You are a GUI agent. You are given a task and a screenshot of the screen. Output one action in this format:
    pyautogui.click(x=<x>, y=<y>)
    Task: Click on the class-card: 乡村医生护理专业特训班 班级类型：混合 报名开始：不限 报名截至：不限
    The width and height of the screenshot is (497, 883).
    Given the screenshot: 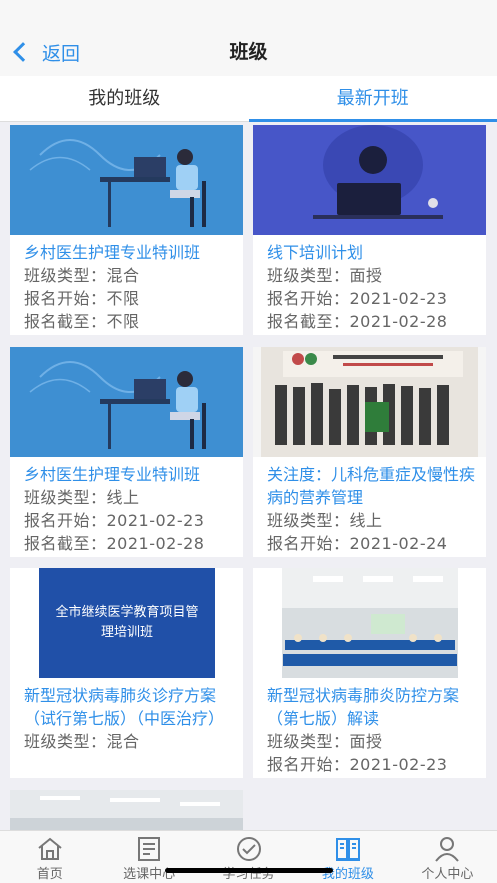 What is the action you would take?
    pyautogui.click(x=126, y=230)
    